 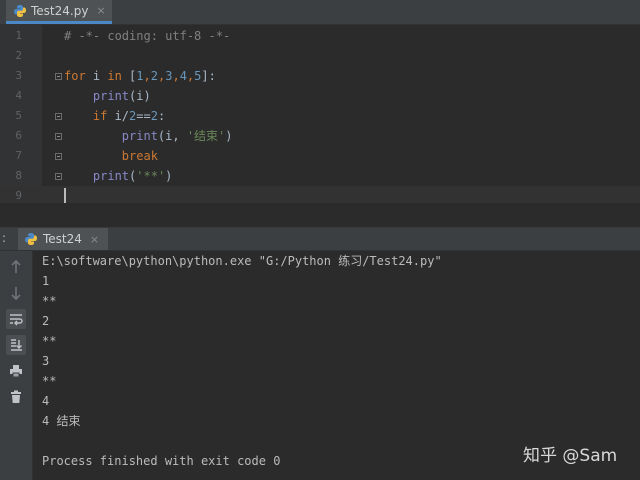 What do you see at coordinates (570, 456) in the screenshot?
I see `watermark: 知乎 @Sam` at bounding box center [570, 456].